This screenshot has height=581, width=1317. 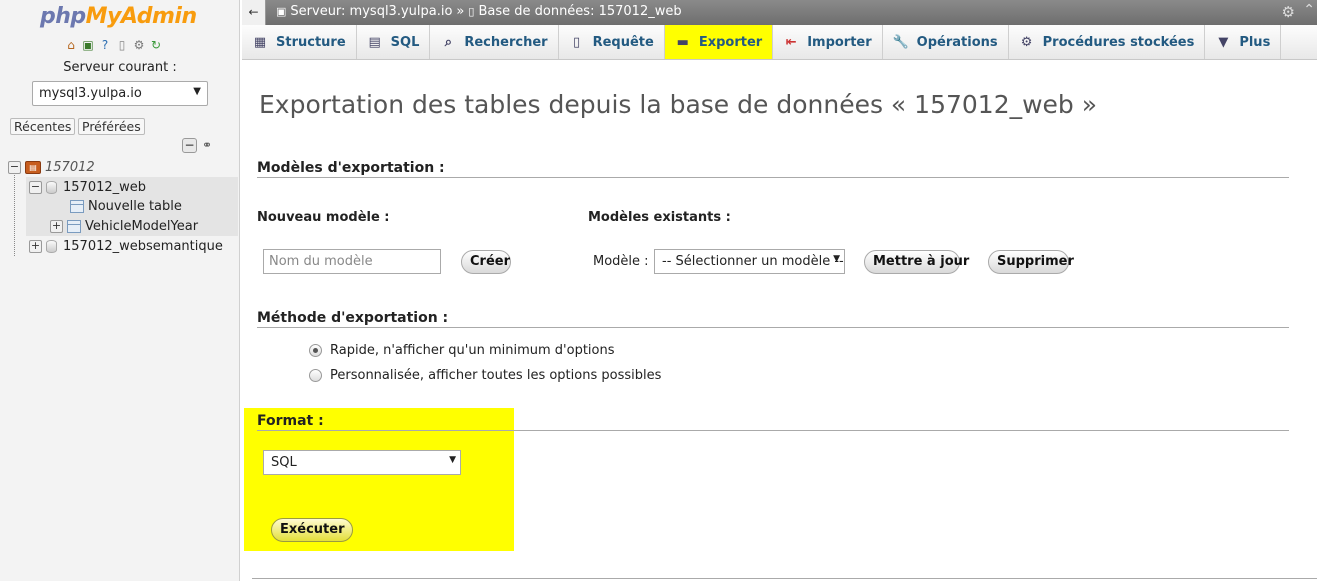 What do you see at coordinates (1107, 42) in the screenshot?
I see `tab-routines: ⚙ Procédures stockées` at bounding box center [1107, 42].